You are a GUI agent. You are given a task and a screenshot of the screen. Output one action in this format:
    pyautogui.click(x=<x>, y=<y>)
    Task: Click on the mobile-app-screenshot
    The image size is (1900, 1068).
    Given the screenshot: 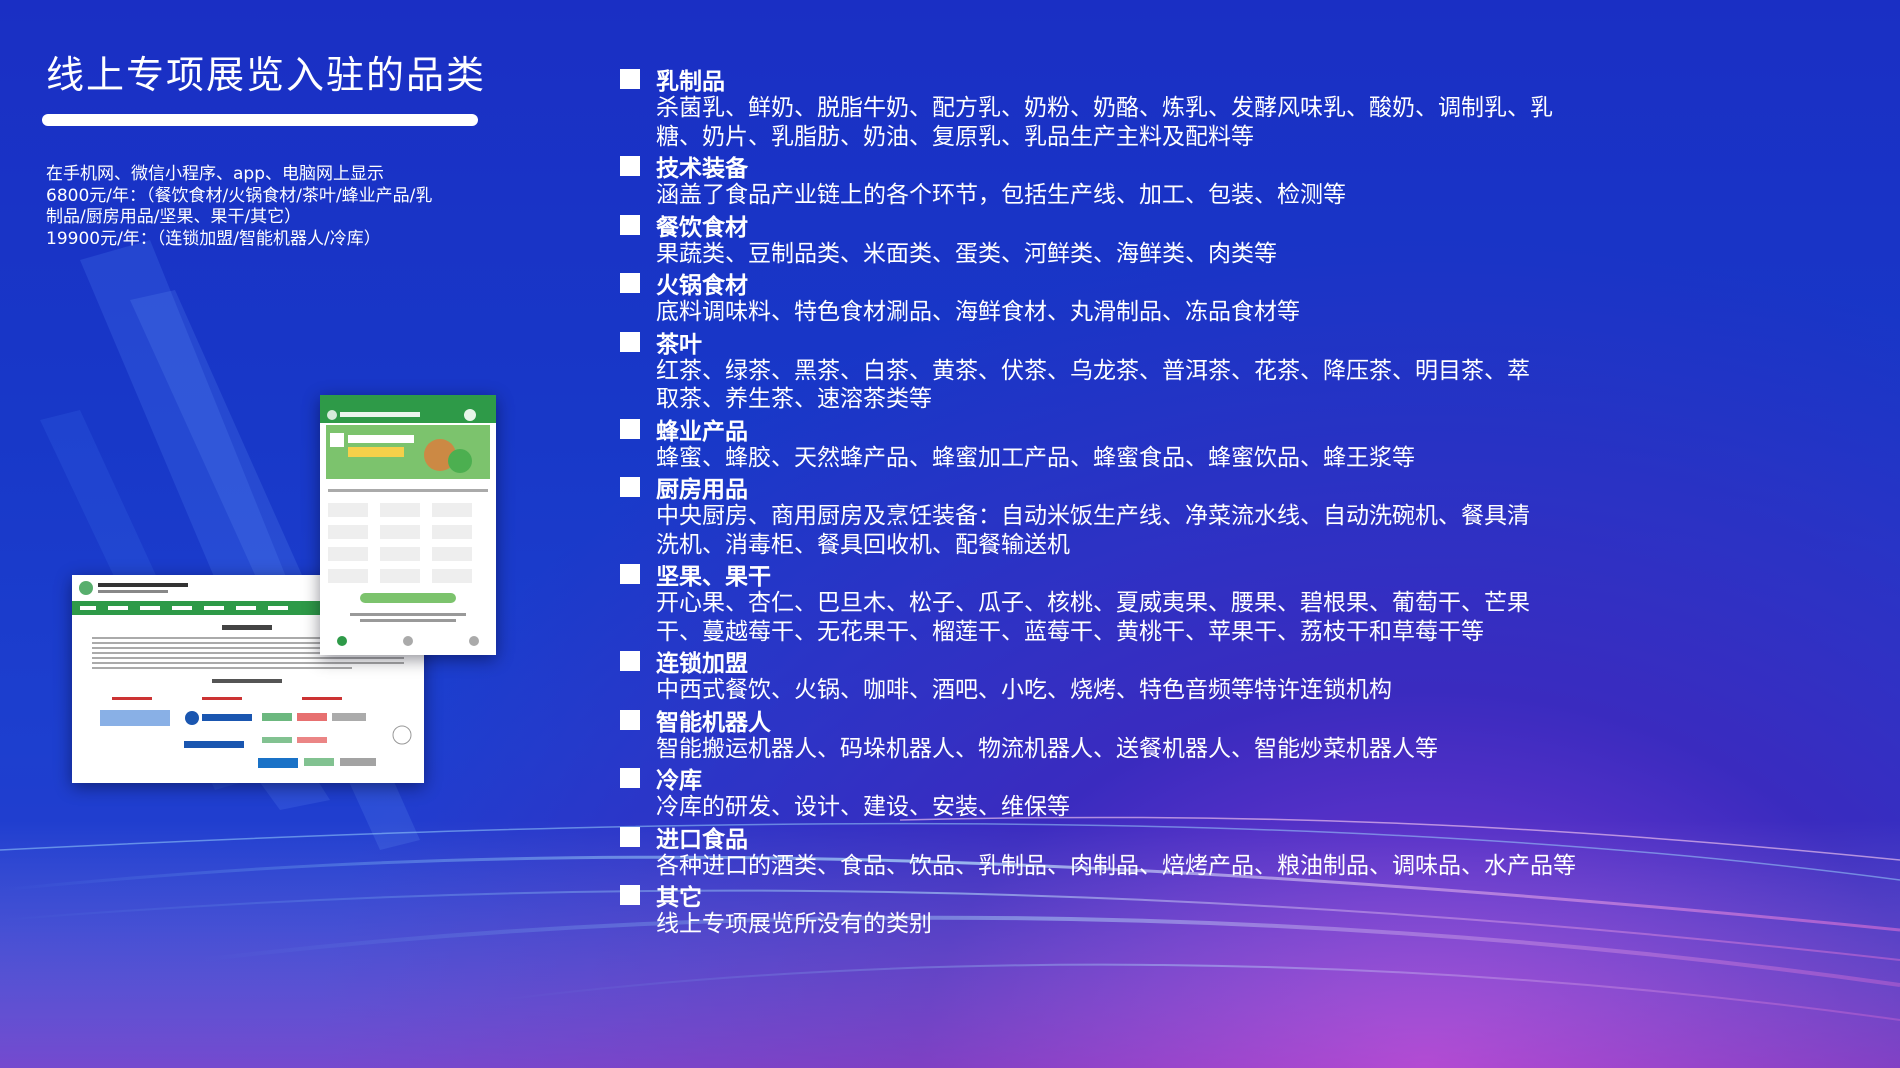 What is the action you would take?
    pyautogui.click(x=408, y=525)
    